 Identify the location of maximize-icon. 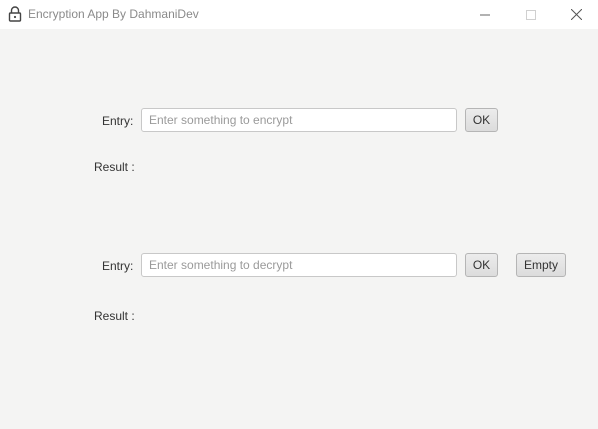
(531, 14).